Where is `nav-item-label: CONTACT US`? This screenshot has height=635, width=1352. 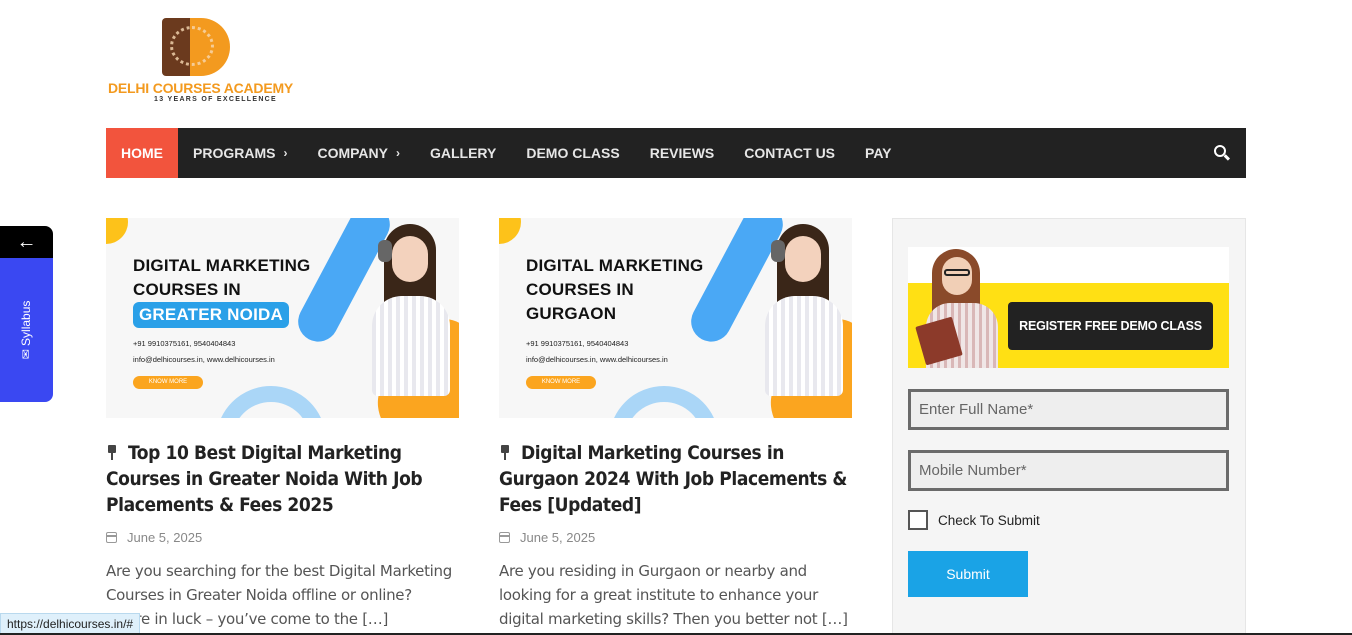 nav-item-label: CONTACT US is located at coordinates (790, 153).